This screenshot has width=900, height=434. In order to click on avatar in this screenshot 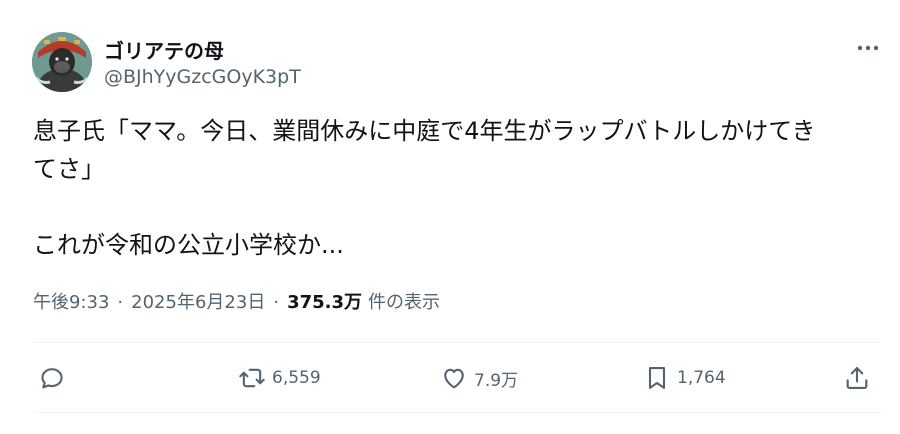, I will do `click(62, 62)`.